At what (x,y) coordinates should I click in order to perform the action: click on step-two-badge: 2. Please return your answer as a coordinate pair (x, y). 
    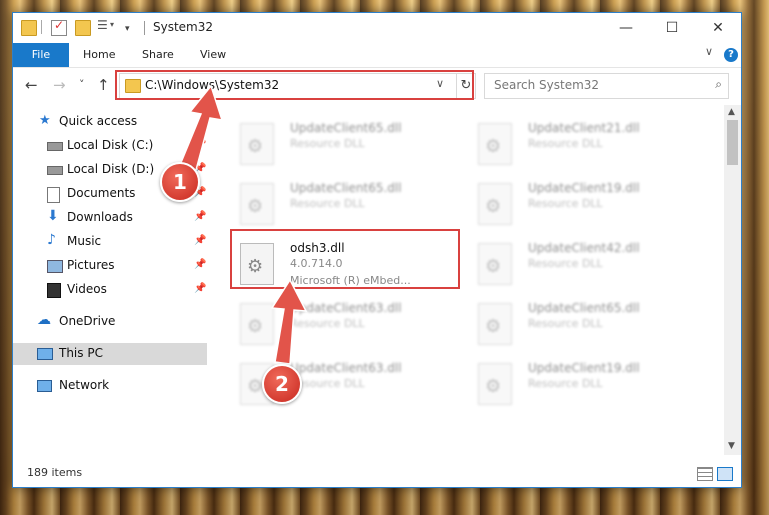
    Looking at the image, I should click on (282, 384).